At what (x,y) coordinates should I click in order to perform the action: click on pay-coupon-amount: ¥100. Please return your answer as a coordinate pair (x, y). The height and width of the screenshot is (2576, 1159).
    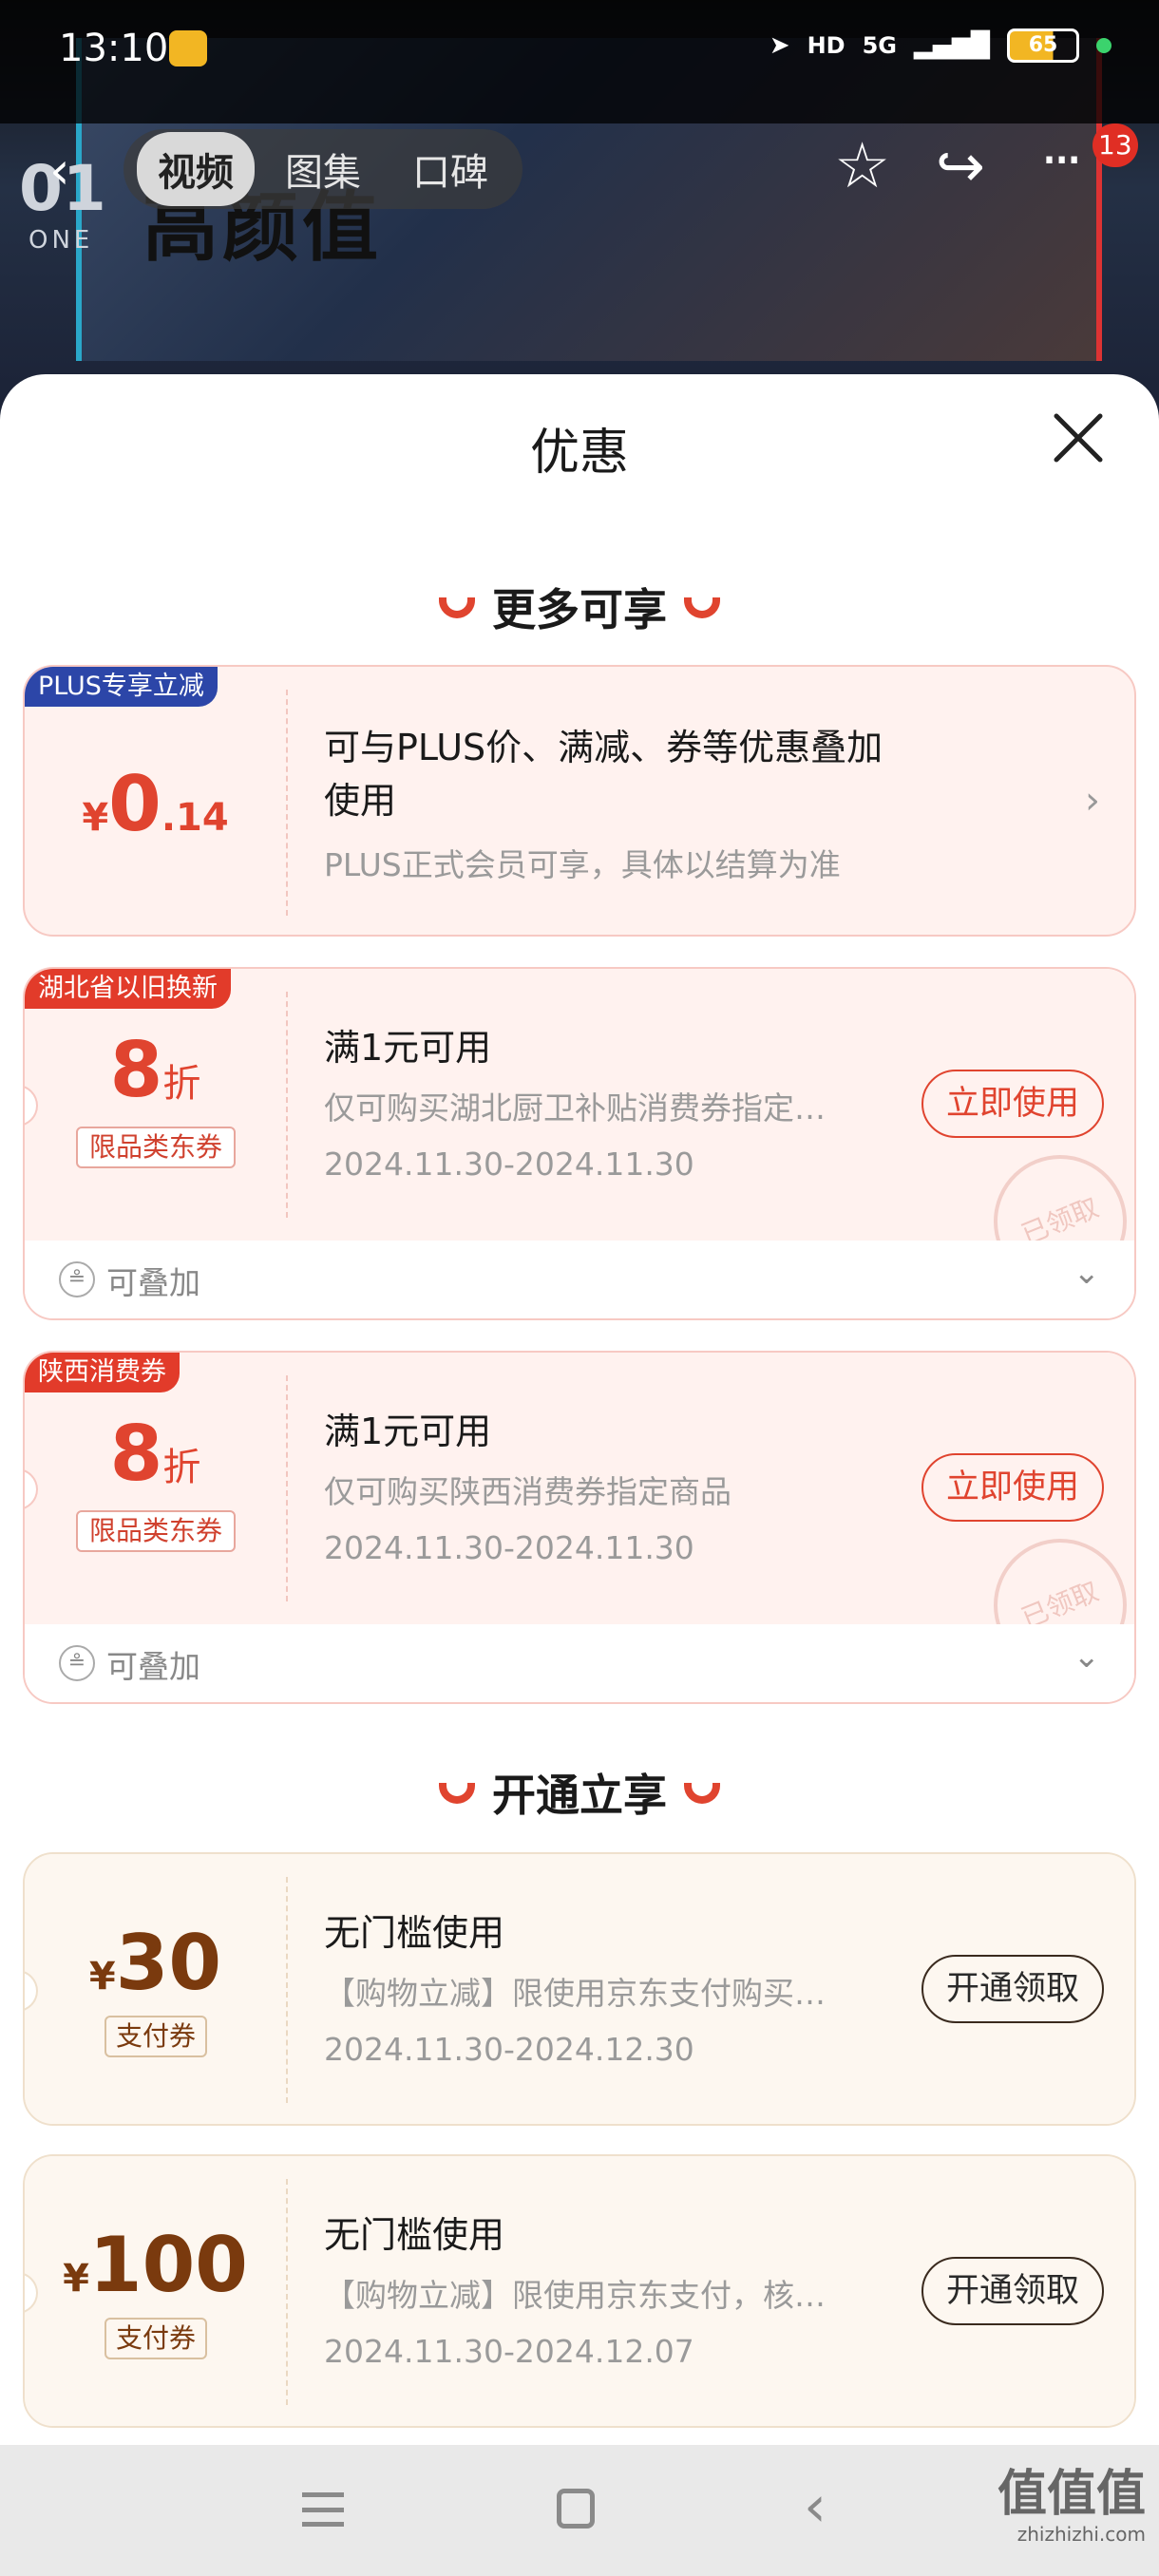
    Looking at the image, I should click on (155, 2265).